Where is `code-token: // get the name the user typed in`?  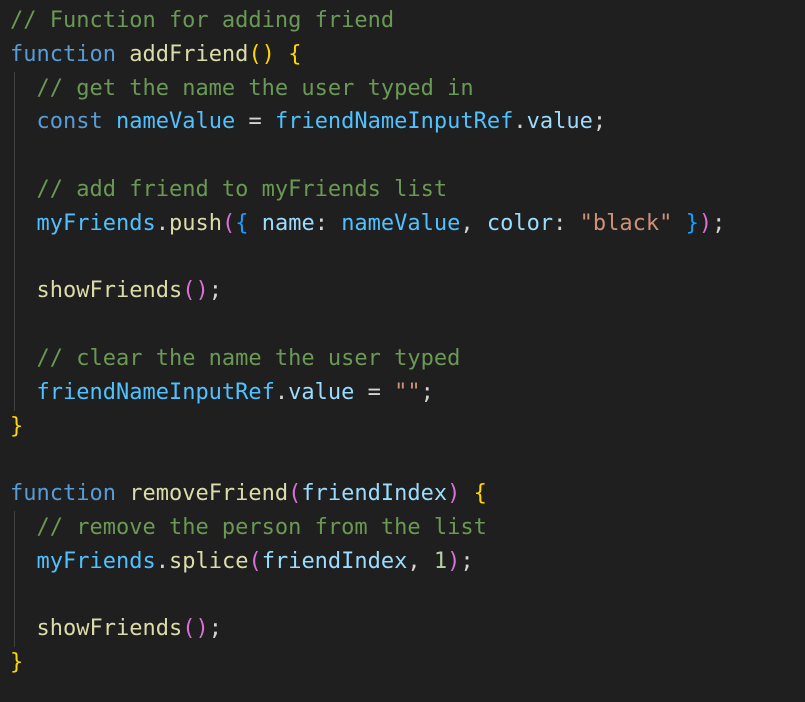
code-token: // get the name the user typed in is located at coordinates (255, 88).